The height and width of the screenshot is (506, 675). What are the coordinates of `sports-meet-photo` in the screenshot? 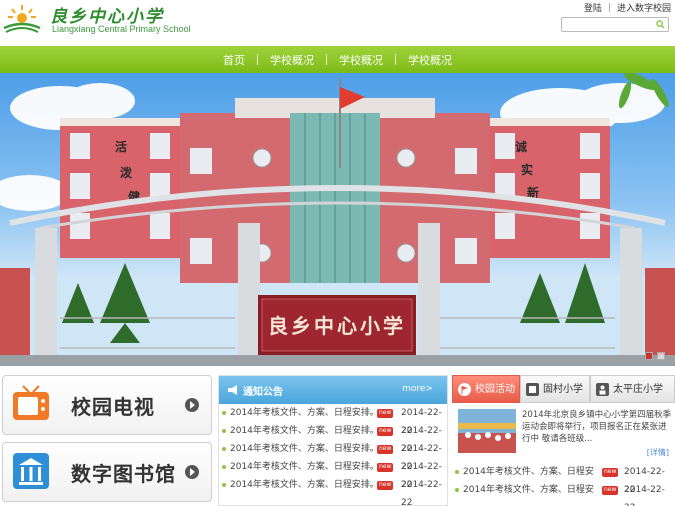 It's located at (487, 431).